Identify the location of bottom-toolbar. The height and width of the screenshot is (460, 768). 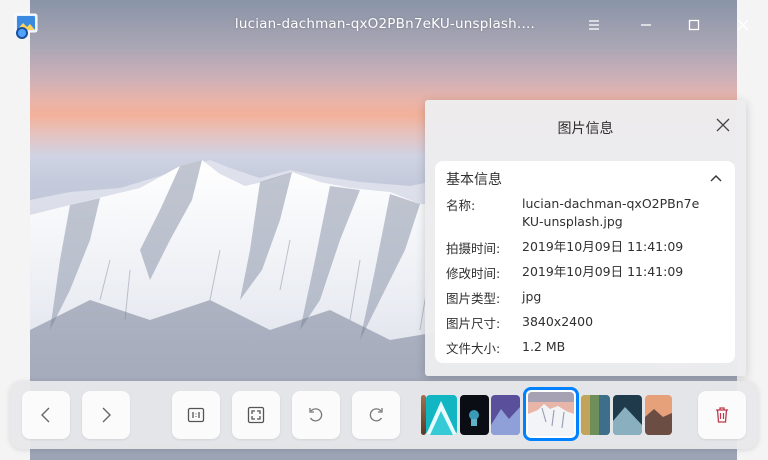
(384, 415).